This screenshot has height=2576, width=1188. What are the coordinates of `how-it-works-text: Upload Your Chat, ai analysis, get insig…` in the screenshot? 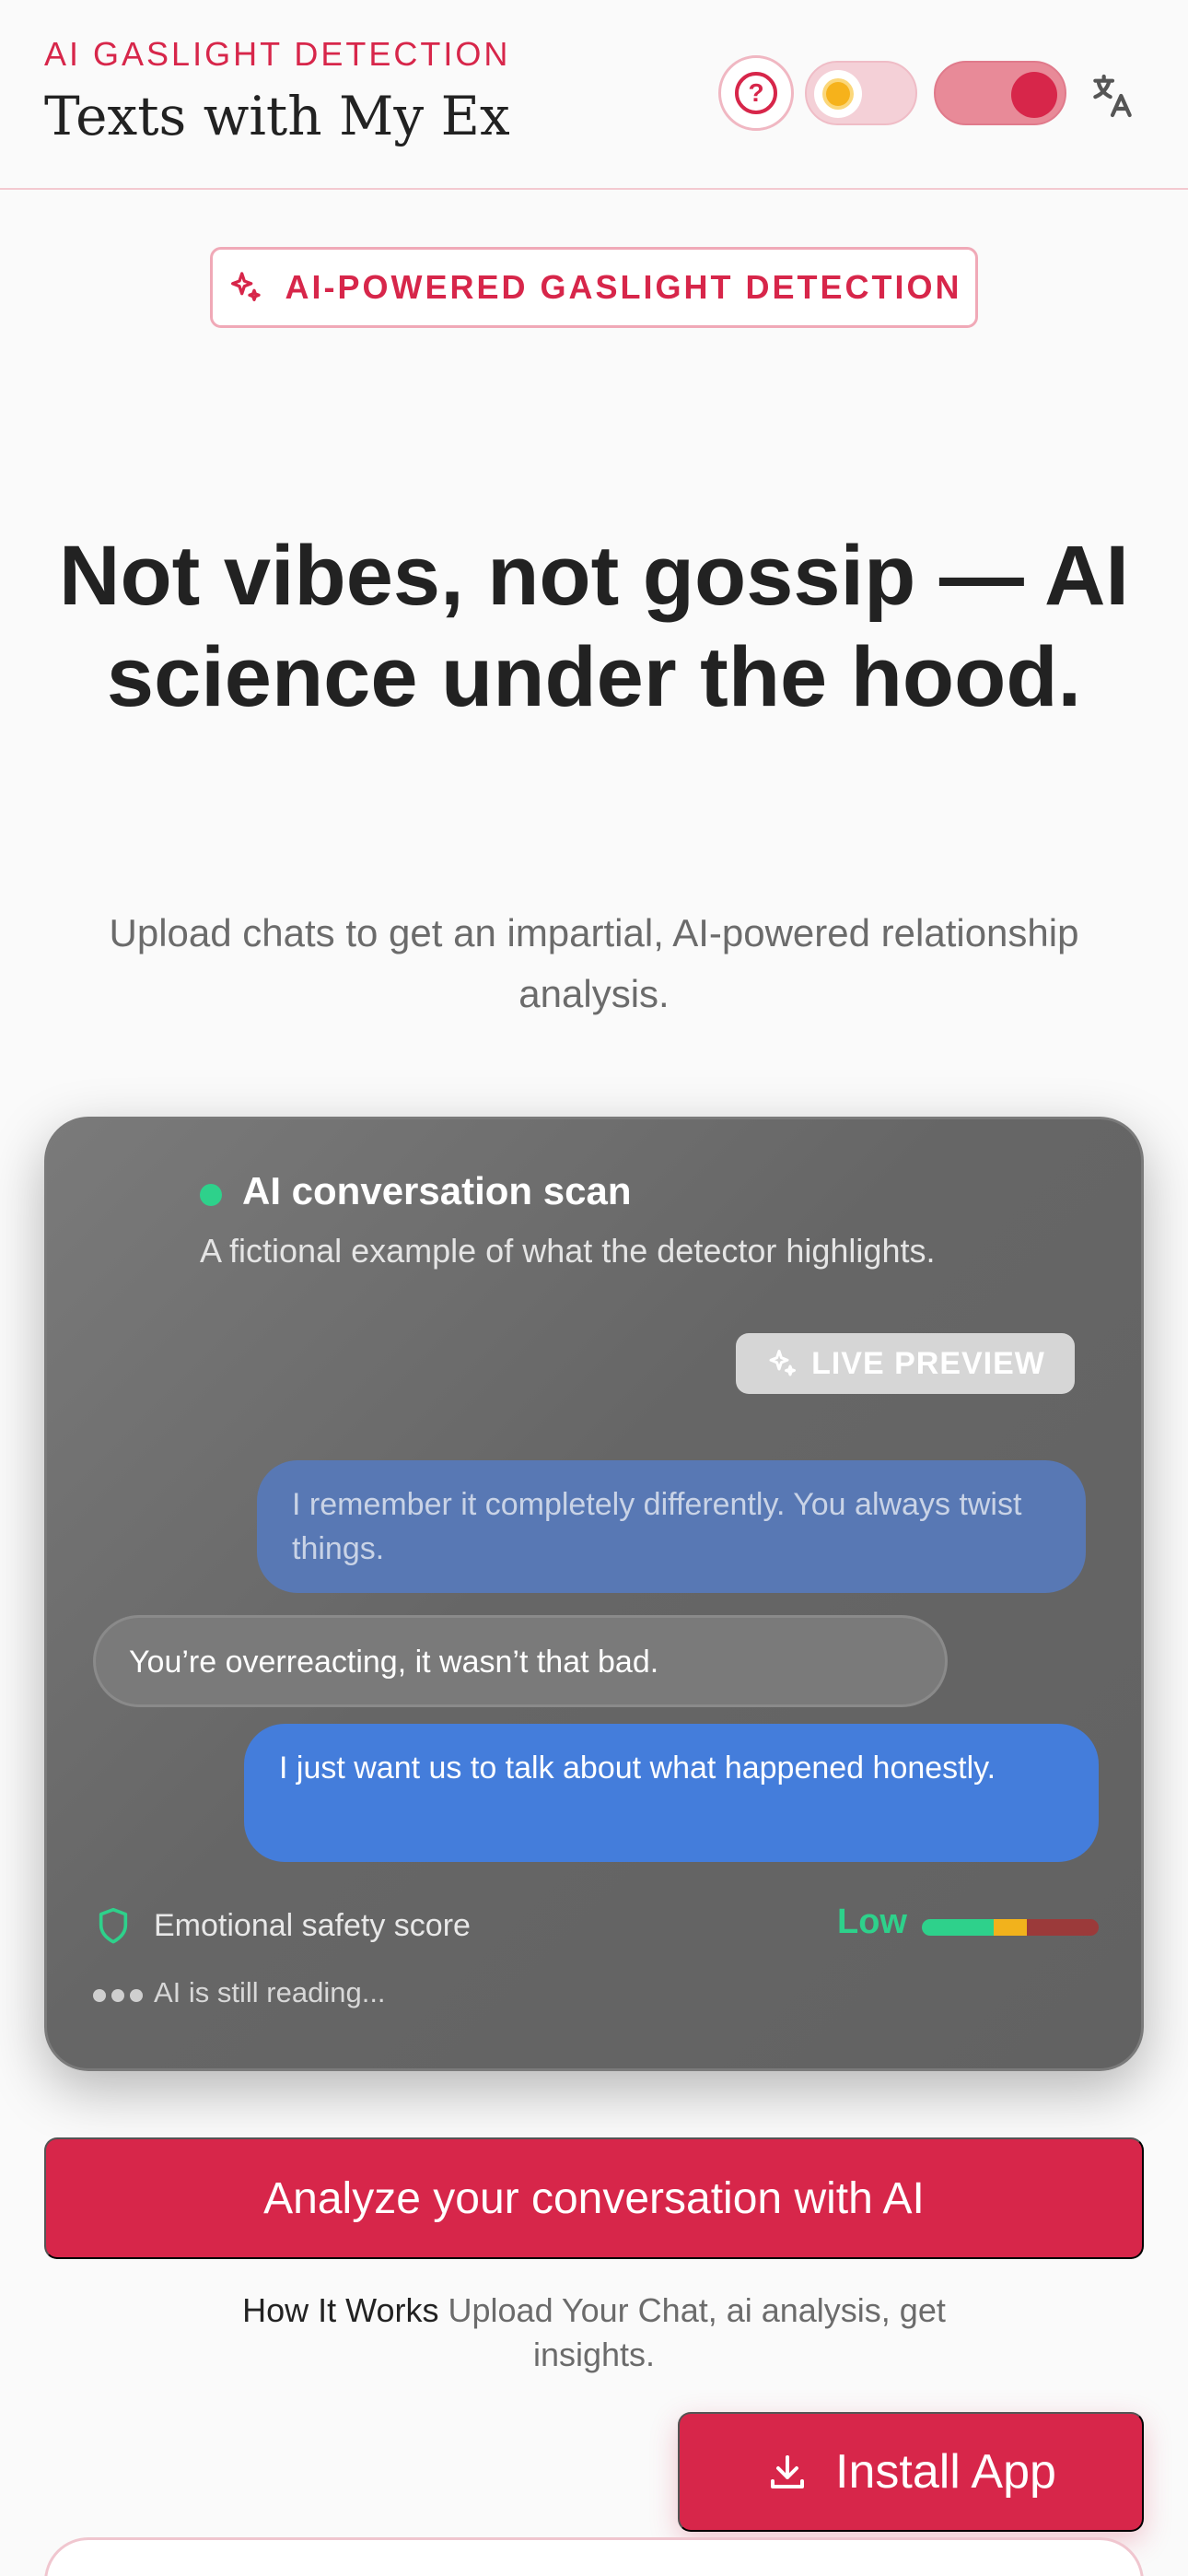 It's located at (692, 2332).